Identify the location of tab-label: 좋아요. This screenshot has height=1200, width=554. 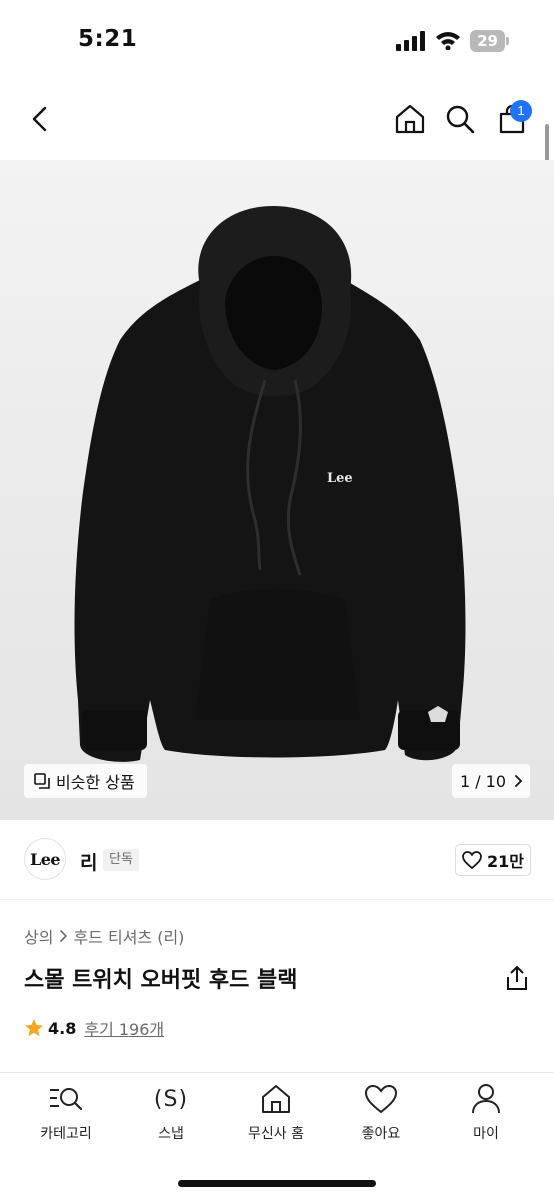
(381, 1134).